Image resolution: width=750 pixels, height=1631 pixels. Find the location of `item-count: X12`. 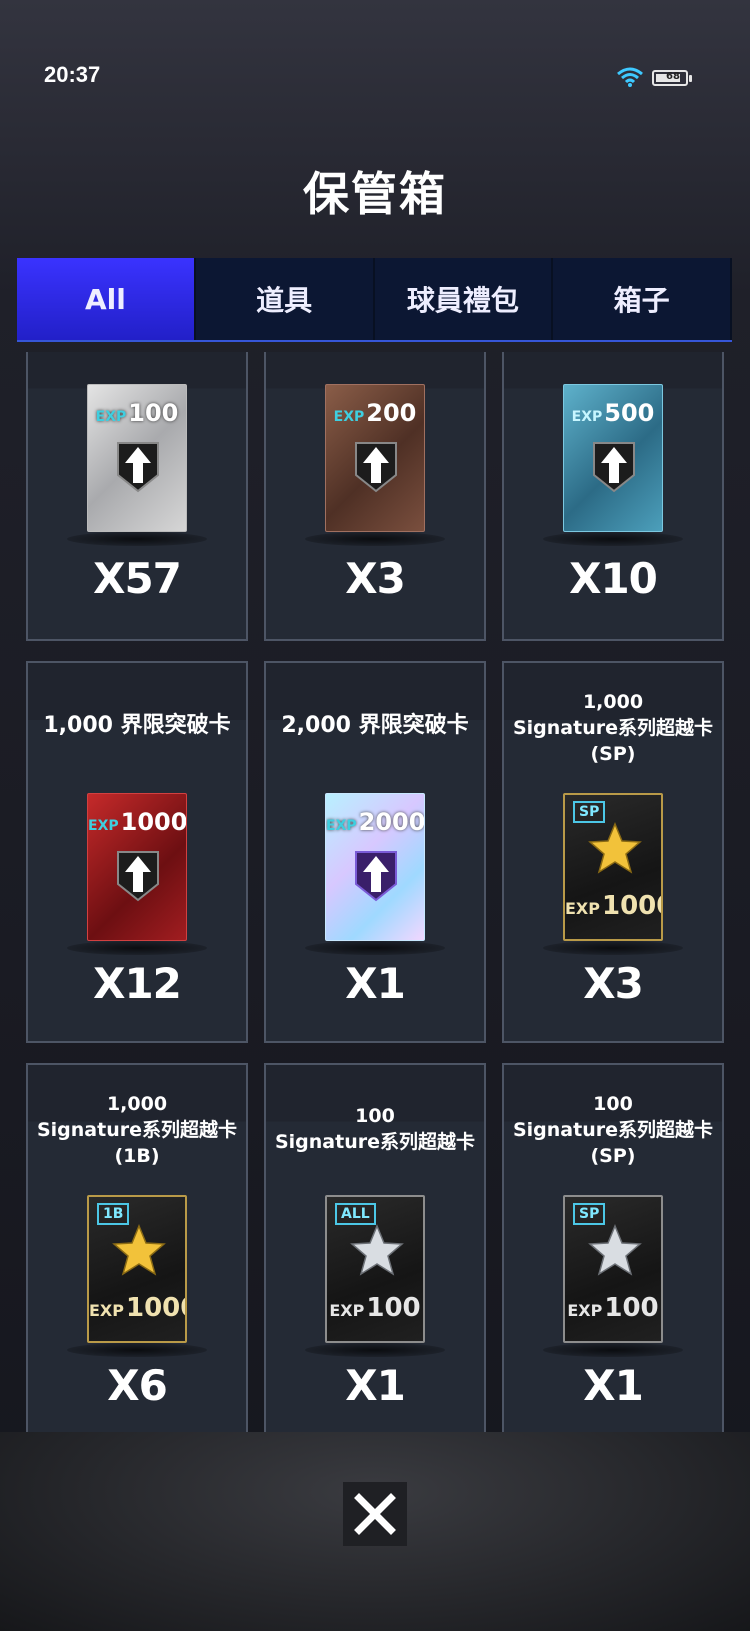

item-count: X12 is located at coordinates (137, 983).